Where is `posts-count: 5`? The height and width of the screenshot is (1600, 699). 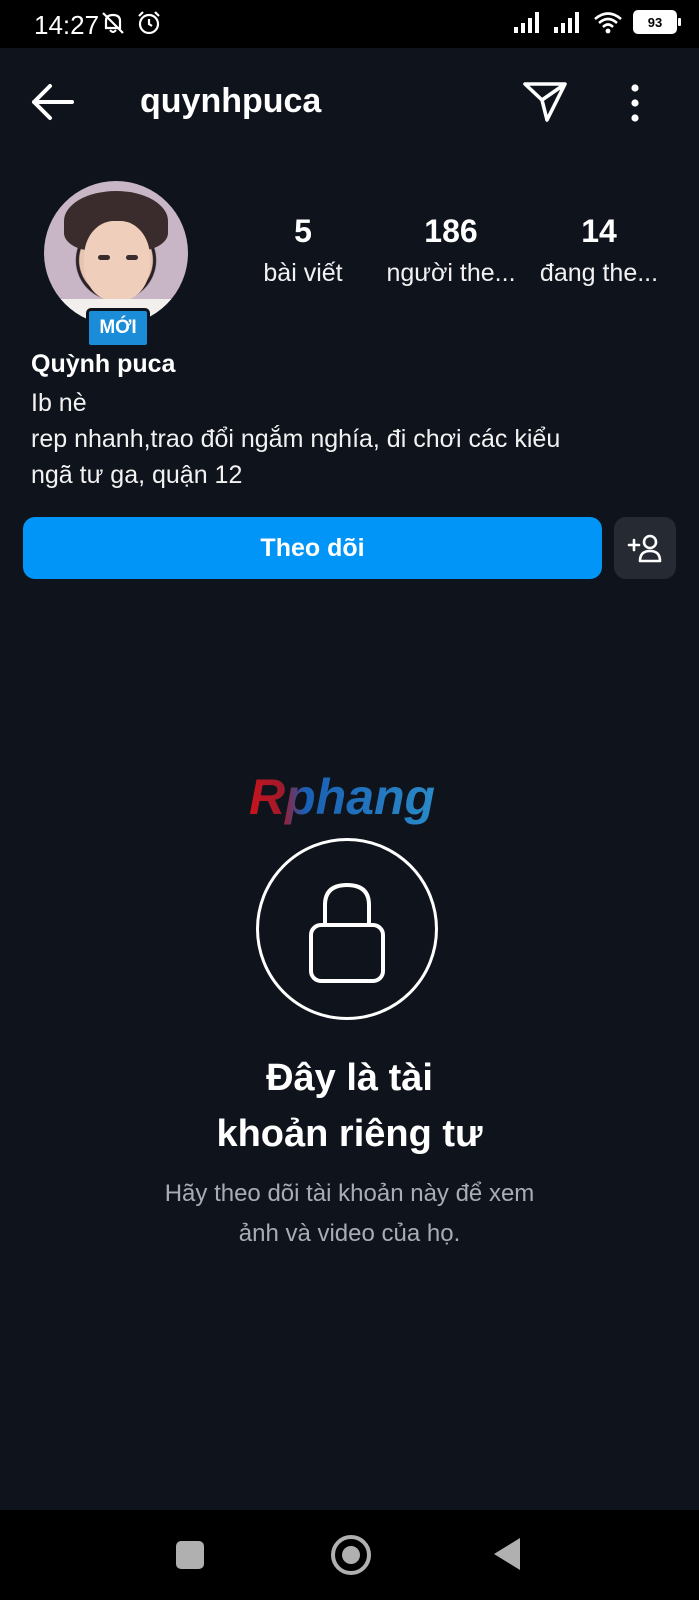 posts-count: 5 is located at coordinates (303, 231).